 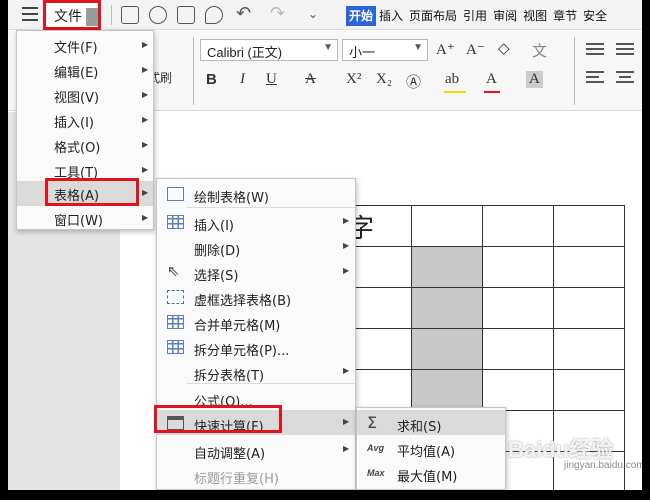 What do you see at coordinates (534, 79) in the screenshot?
I see `character-shading-button: A` at bounding box center [534, 79].